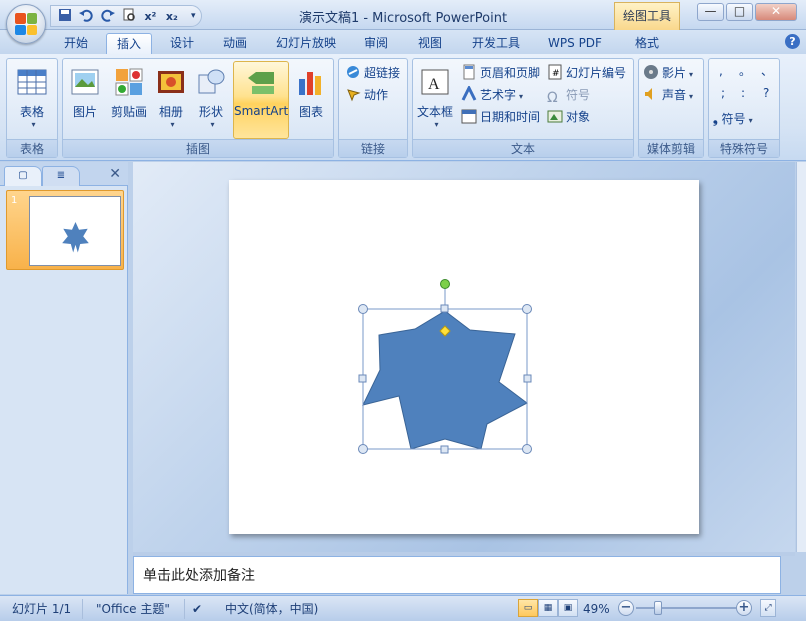 Image resolution: width=806 pixels, height=621 pixels. Describe the element at coordinates (353, 94) in the screenshot. I see `action-icon` at that location.